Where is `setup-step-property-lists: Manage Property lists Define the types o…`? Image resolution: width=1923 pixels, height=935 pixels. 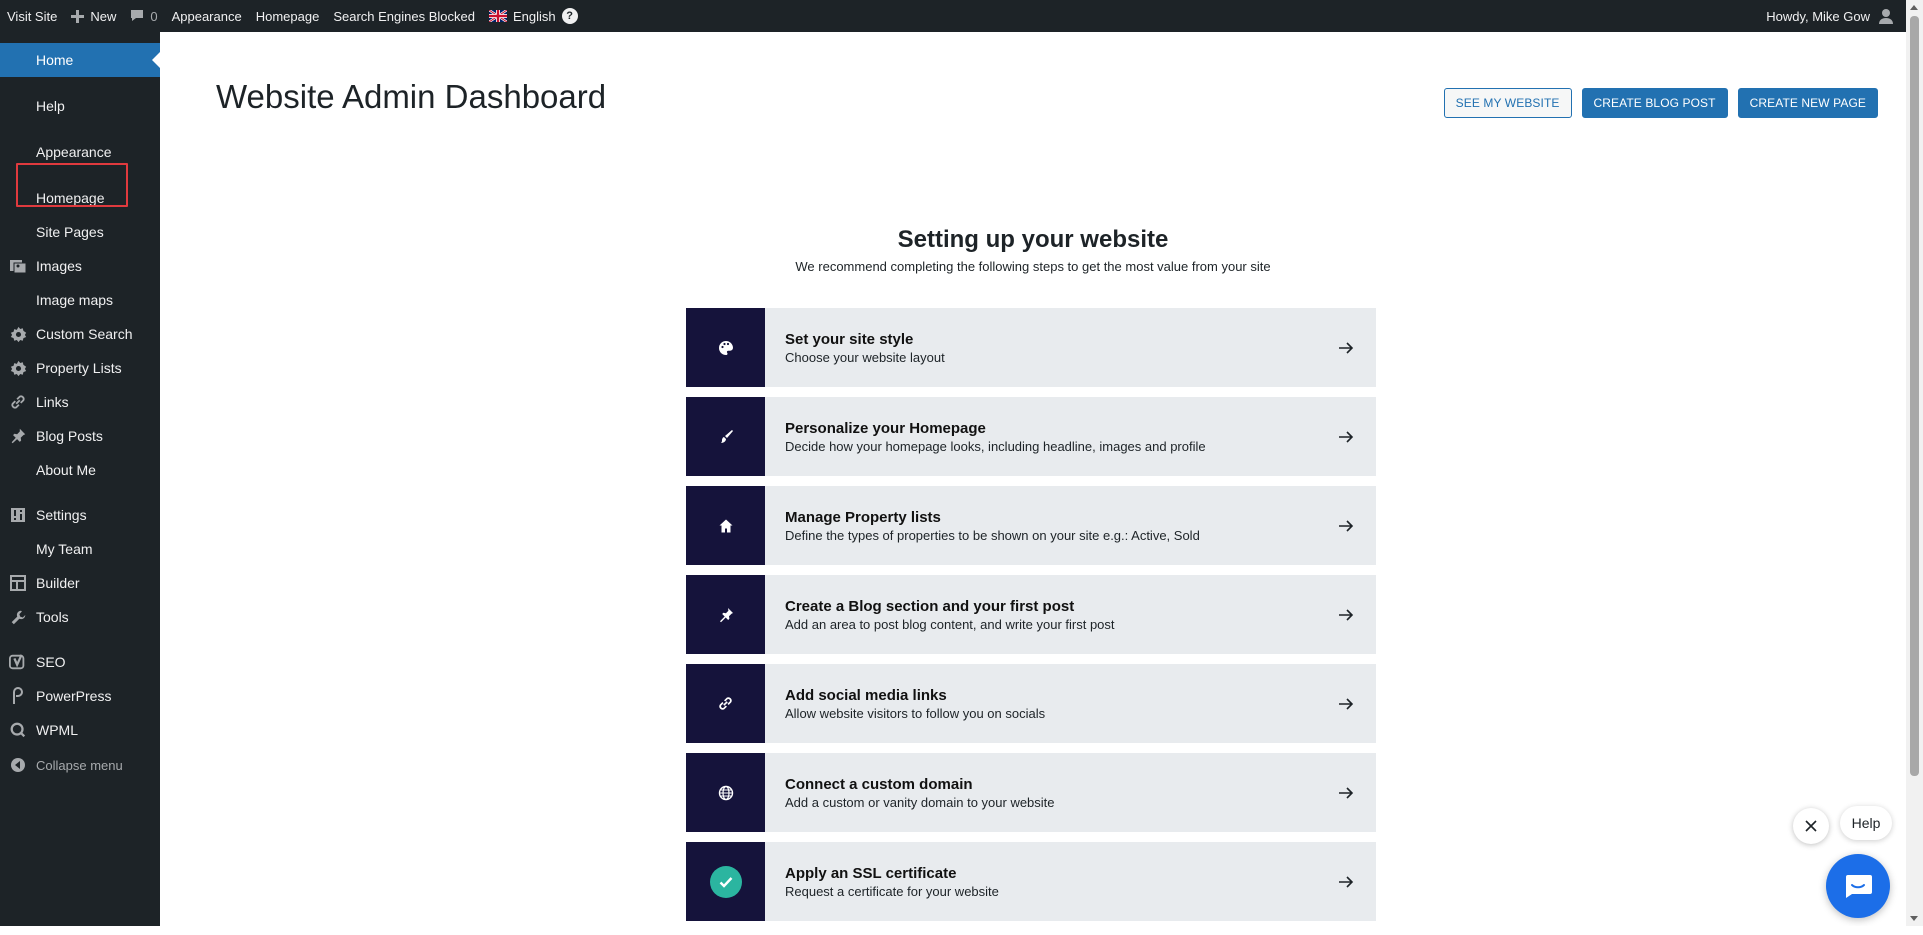
setup-step-property-lists: Manage Property lists Define the types o… is located at coordinates (1031, 525).